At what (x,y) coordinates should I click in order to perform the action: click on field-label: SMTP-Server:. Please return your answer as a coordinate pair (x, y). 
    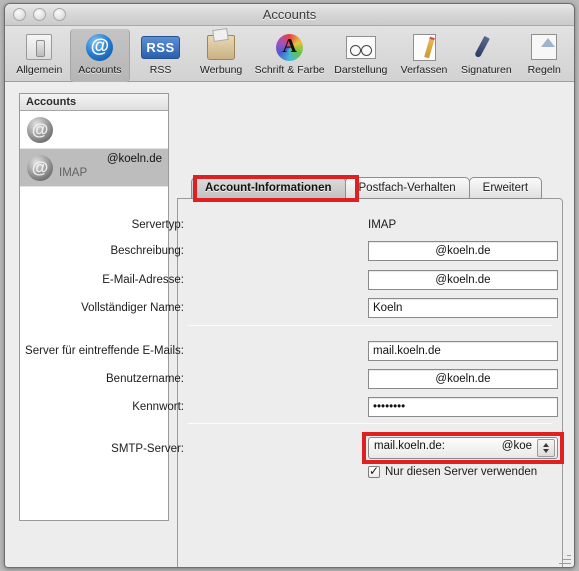
    Looking at the image, I should click on (147, 449).